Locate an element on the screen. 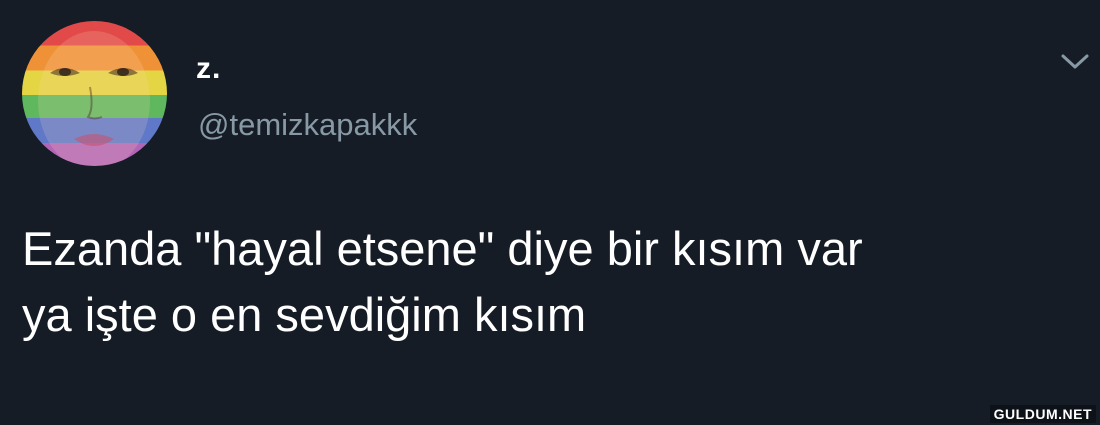 The width and height of the screenshot is (1100, 425). watermark: GULDUM.NET is located at coordinates (1042, 414).